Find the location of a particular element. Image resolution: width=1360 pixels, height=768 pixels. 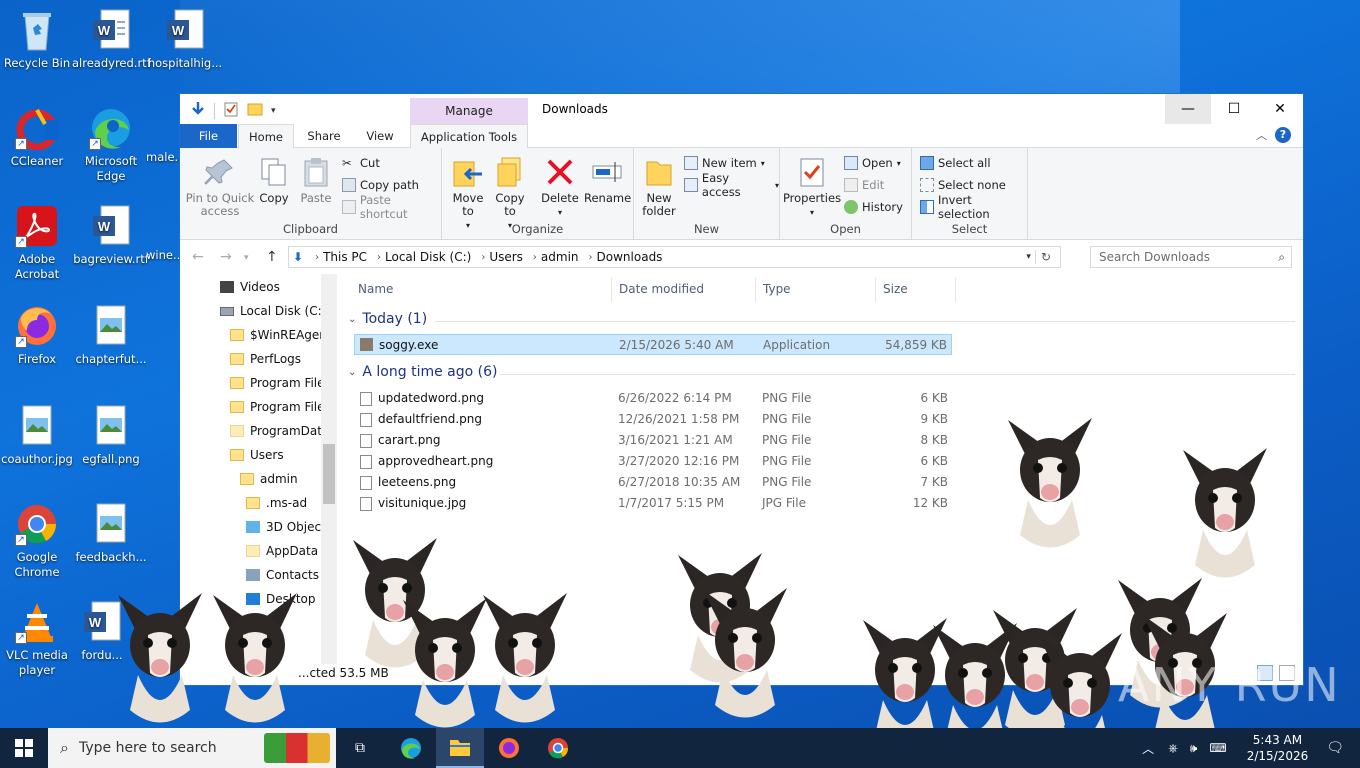

notifications-icon: 🗨 is located at coordinates (1335, 748).